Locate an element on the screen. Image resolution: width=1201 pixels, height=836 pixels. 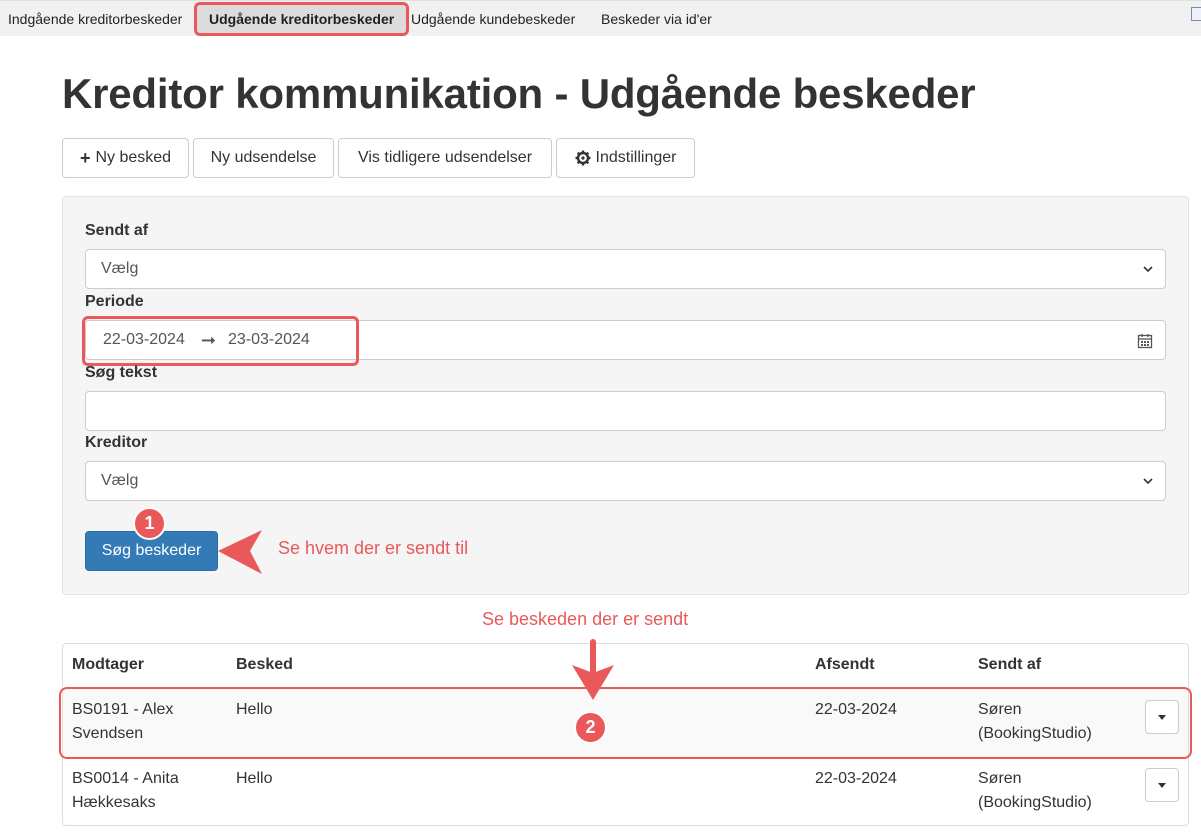
row2-message: Hello is located at coordinates (254, 778).